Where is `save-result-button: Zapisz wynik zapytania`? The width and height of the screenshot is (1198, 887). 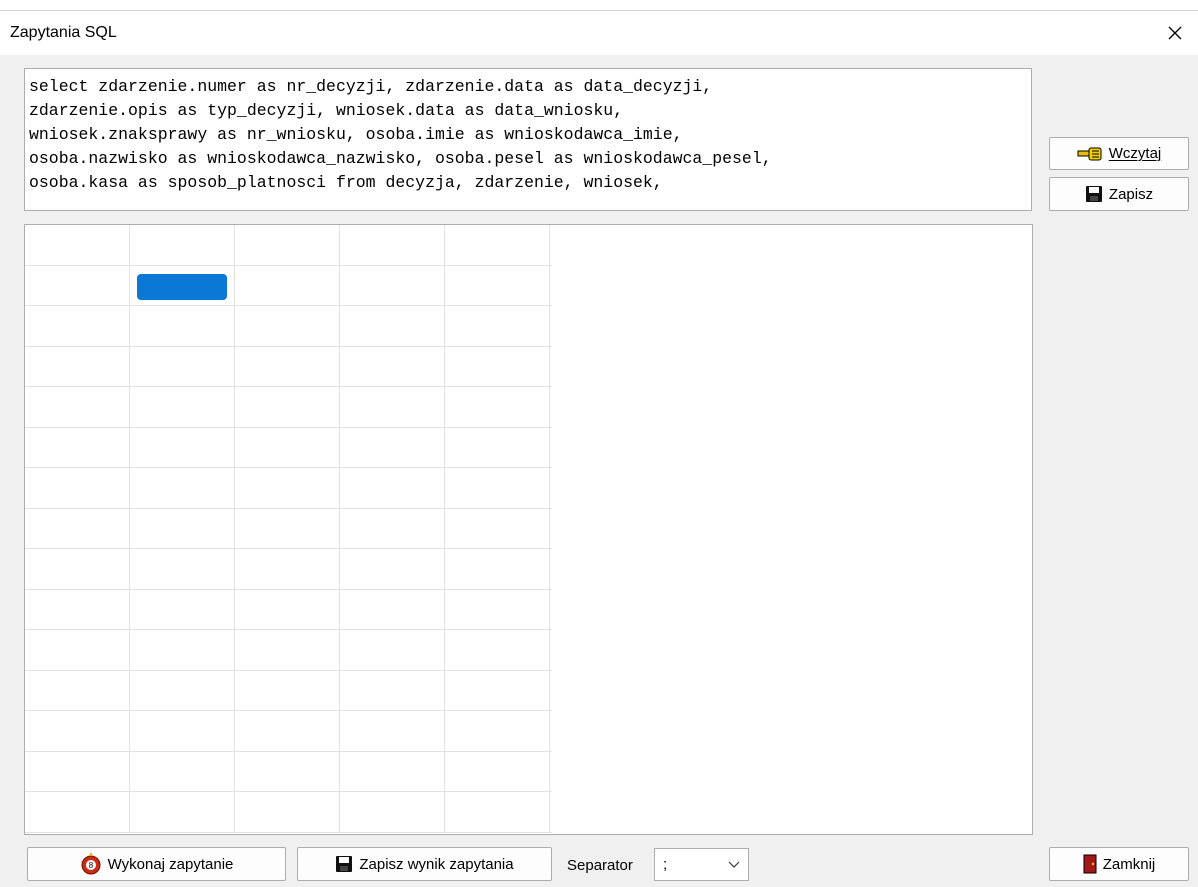 save-result-button: Zapisz wynik zapytania is located at coordinates (424, 864).